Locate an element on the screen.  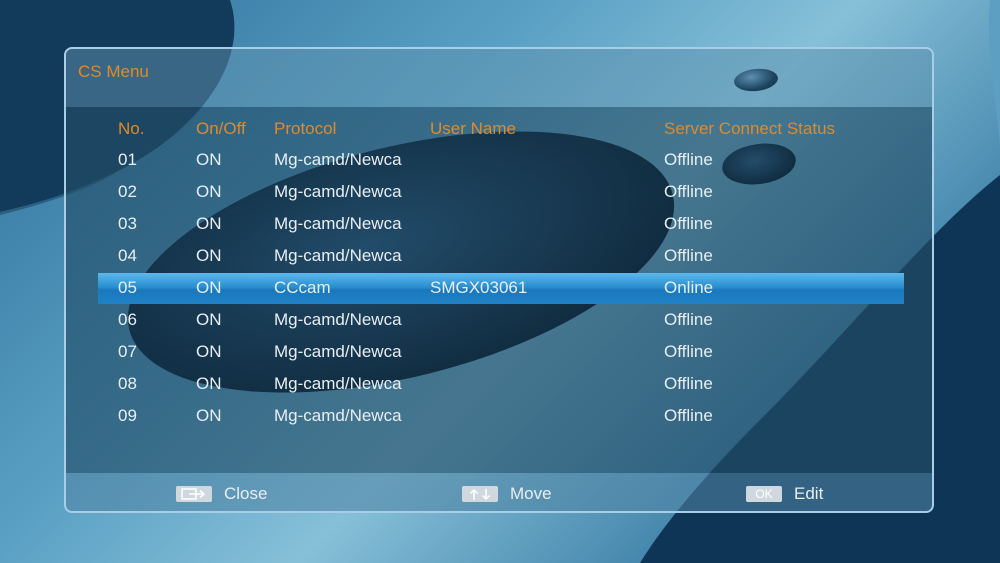
row-no: 05 is located at coordinates (127, 287).